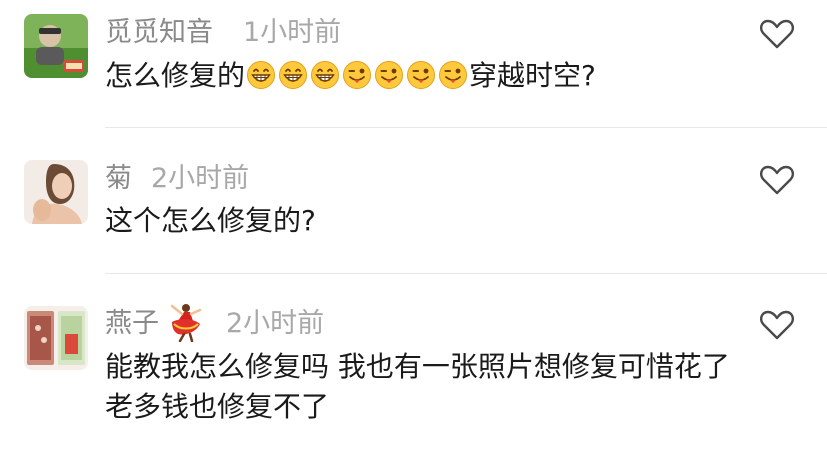  What do you see at coordinates (118, 179) in the screenshot?
I see `username: 菊` at bounding box center [118, 179].